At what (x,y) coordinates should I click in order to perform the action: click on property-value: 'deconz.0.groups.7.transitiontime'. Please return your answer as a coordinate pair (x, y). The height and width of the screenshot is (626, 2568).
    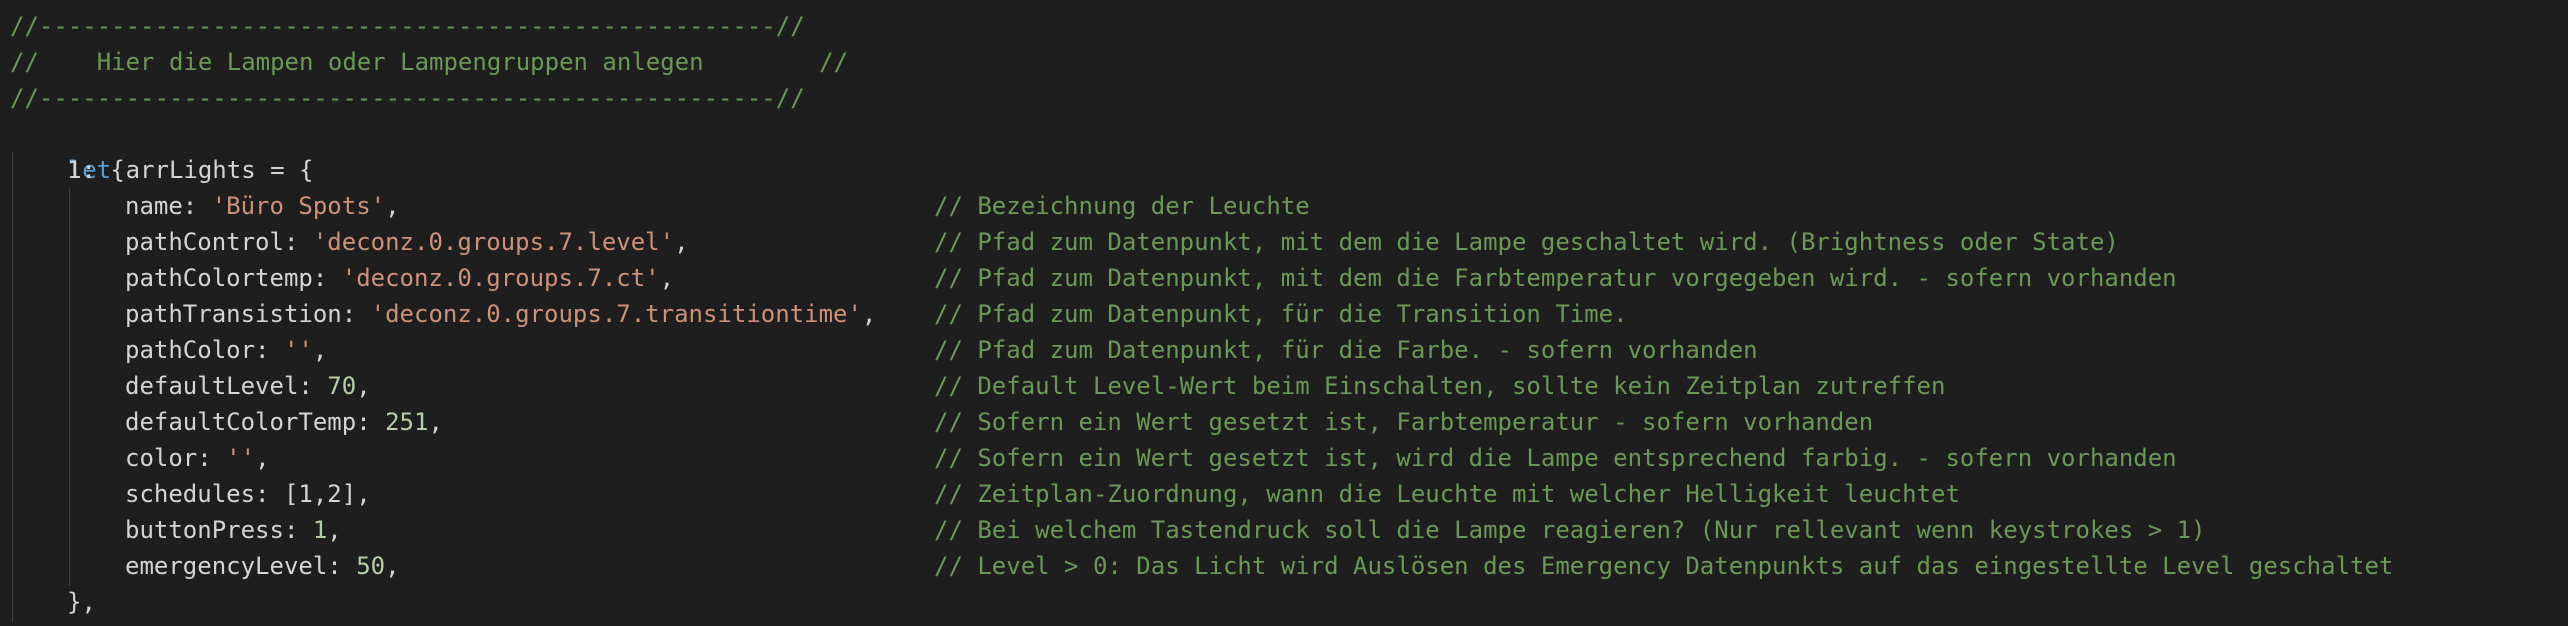
    Looking at the image, I should click on (616, 314).